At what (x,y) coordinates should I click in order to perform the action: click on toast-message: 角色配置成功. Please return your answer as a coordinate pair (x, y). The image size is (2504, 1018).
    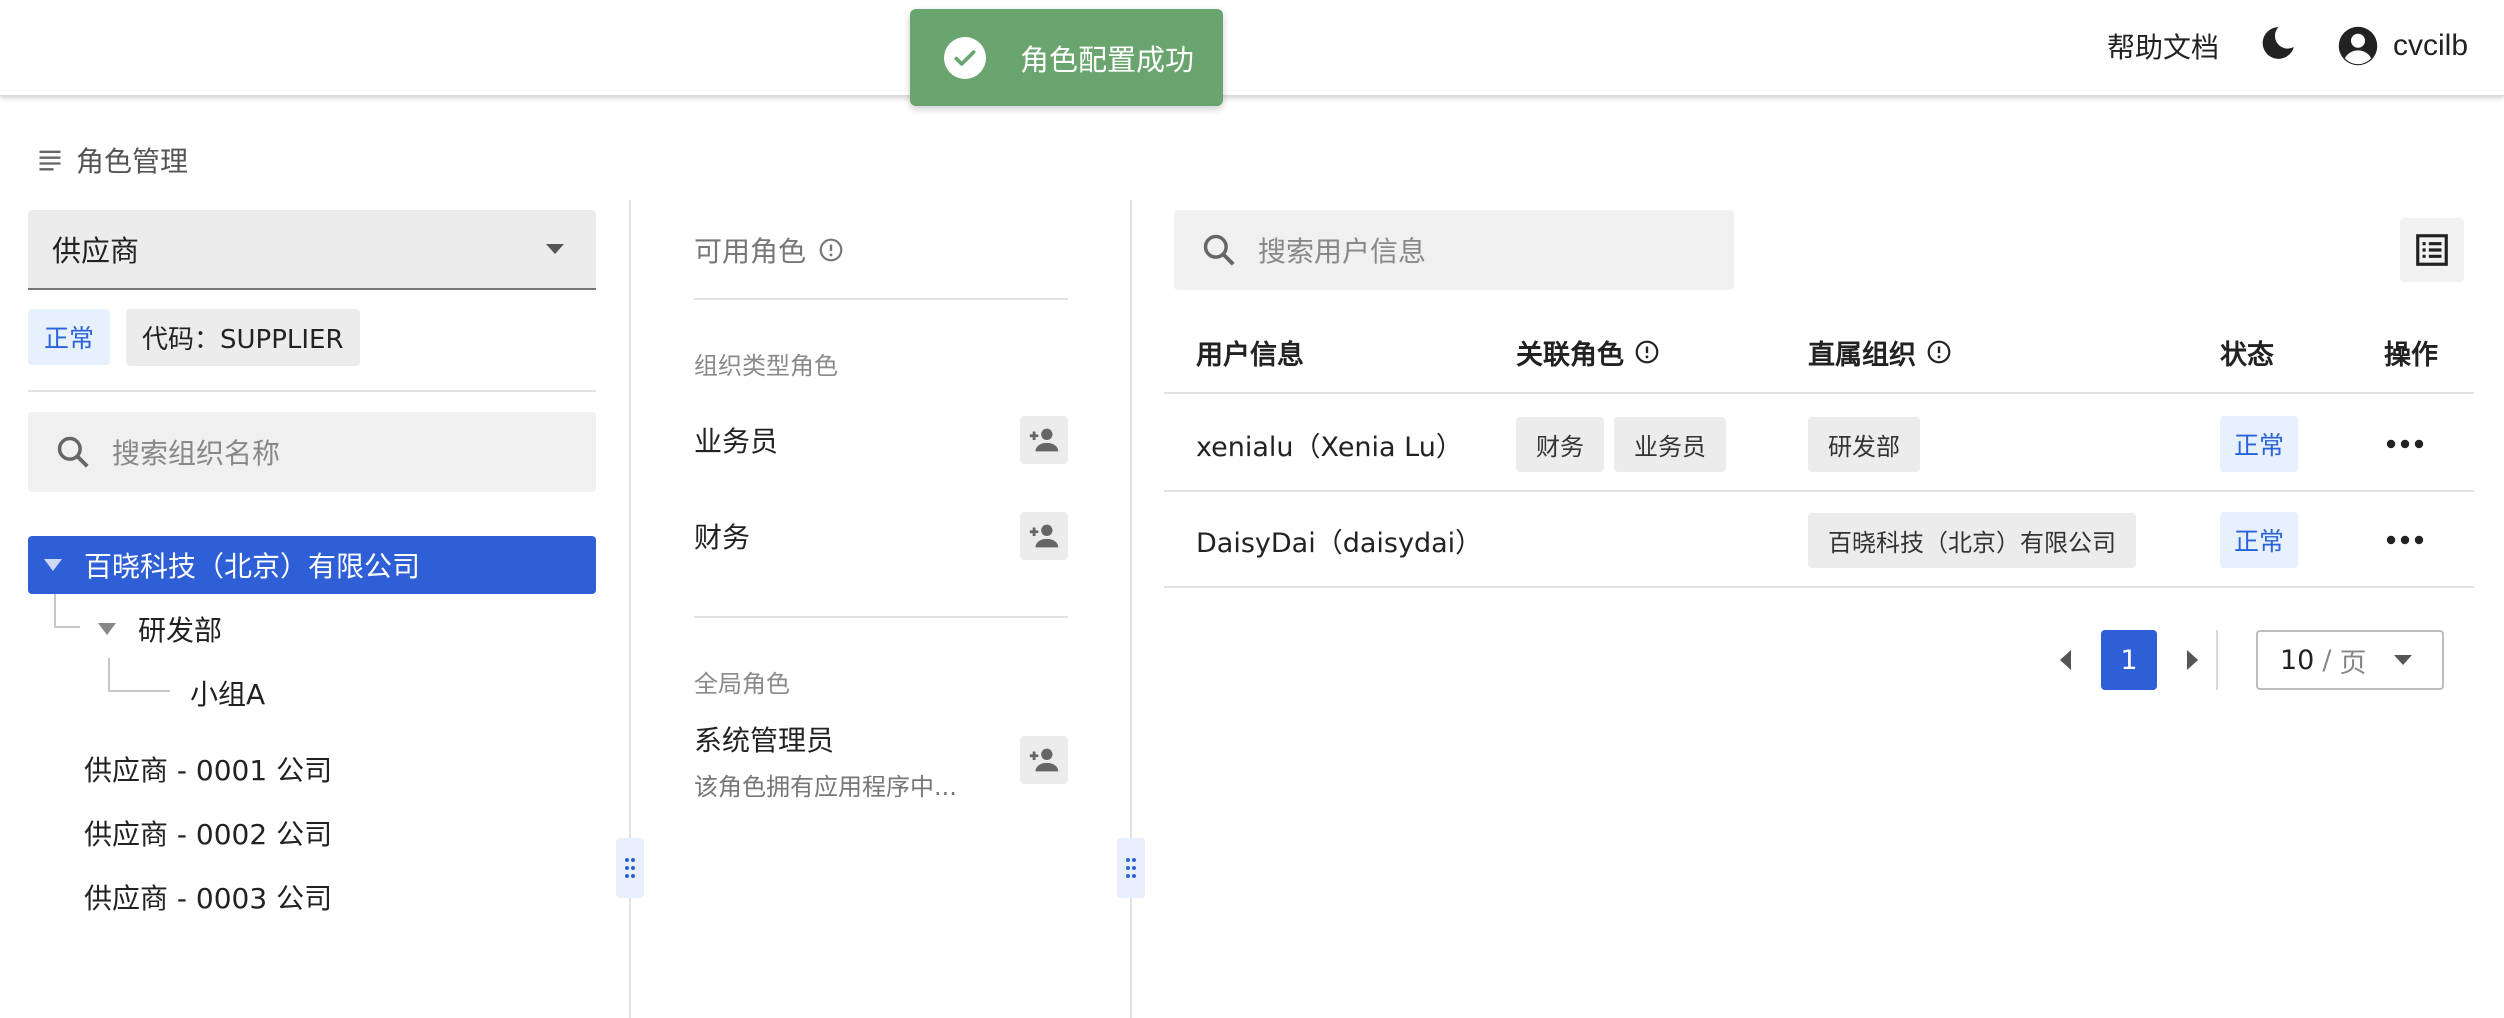
    Looking at the image, I should click on (1107, 59).